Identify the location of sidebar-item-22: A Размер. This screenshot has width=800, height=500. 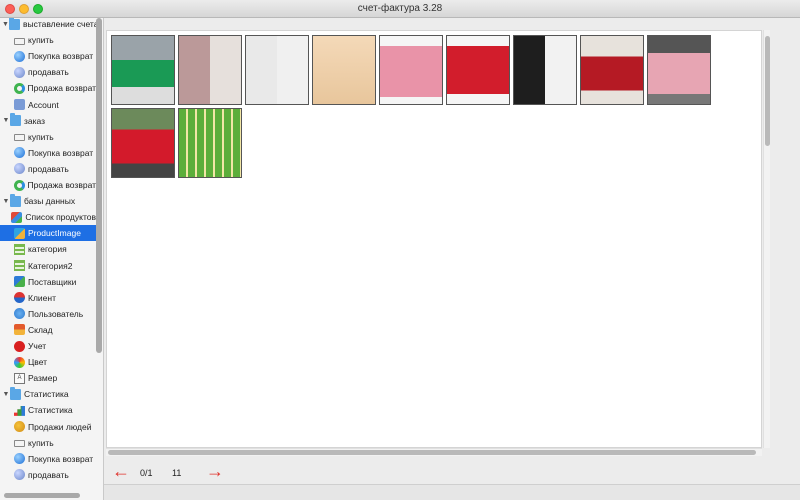
(48, 378).